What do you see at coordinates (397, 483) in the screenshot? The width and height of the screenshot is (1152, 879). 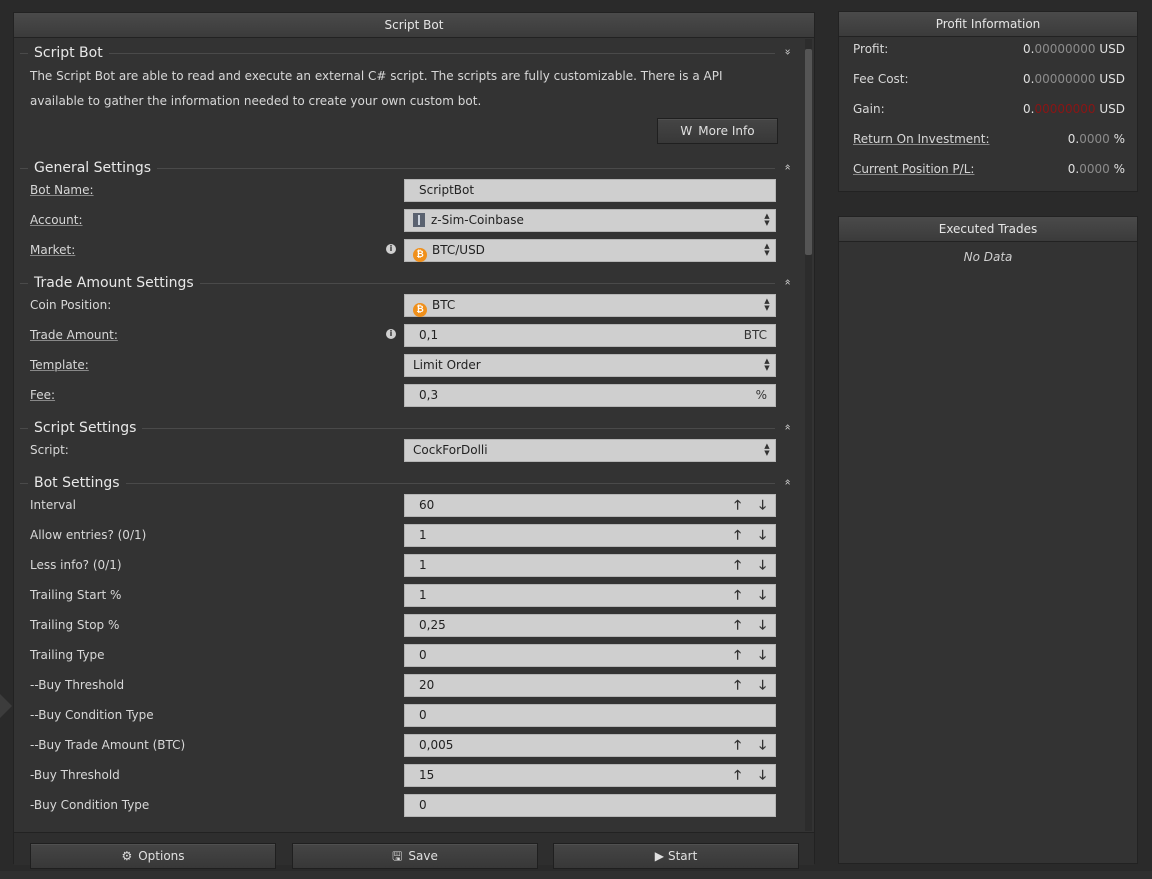 I see `section-divider` at bounding box center [397, 483].